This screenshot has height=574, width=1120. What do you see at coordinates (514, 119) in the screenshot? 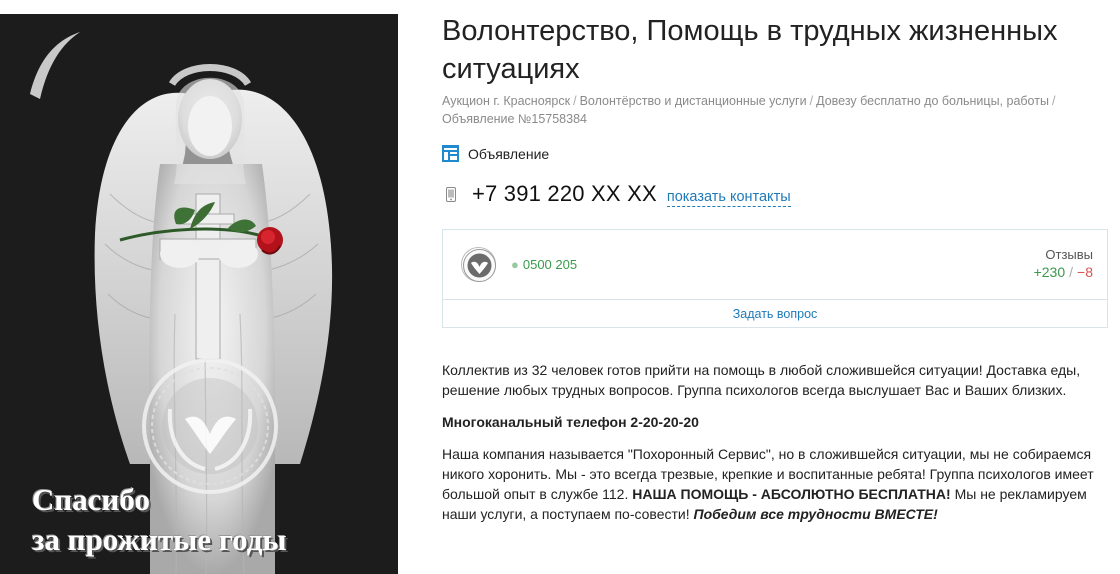
I see `breadcrumb-item-listing-id: Объявление №15758384` at bounding box center [514, 119].